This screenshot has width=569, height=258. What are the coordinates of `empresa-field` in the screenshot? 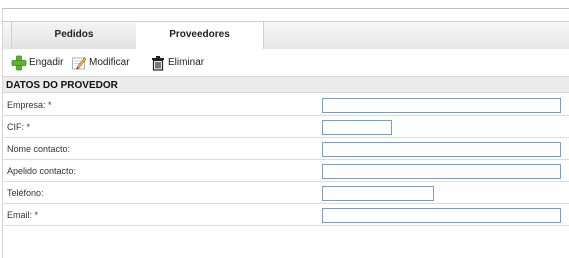 It's located at (441, 105).